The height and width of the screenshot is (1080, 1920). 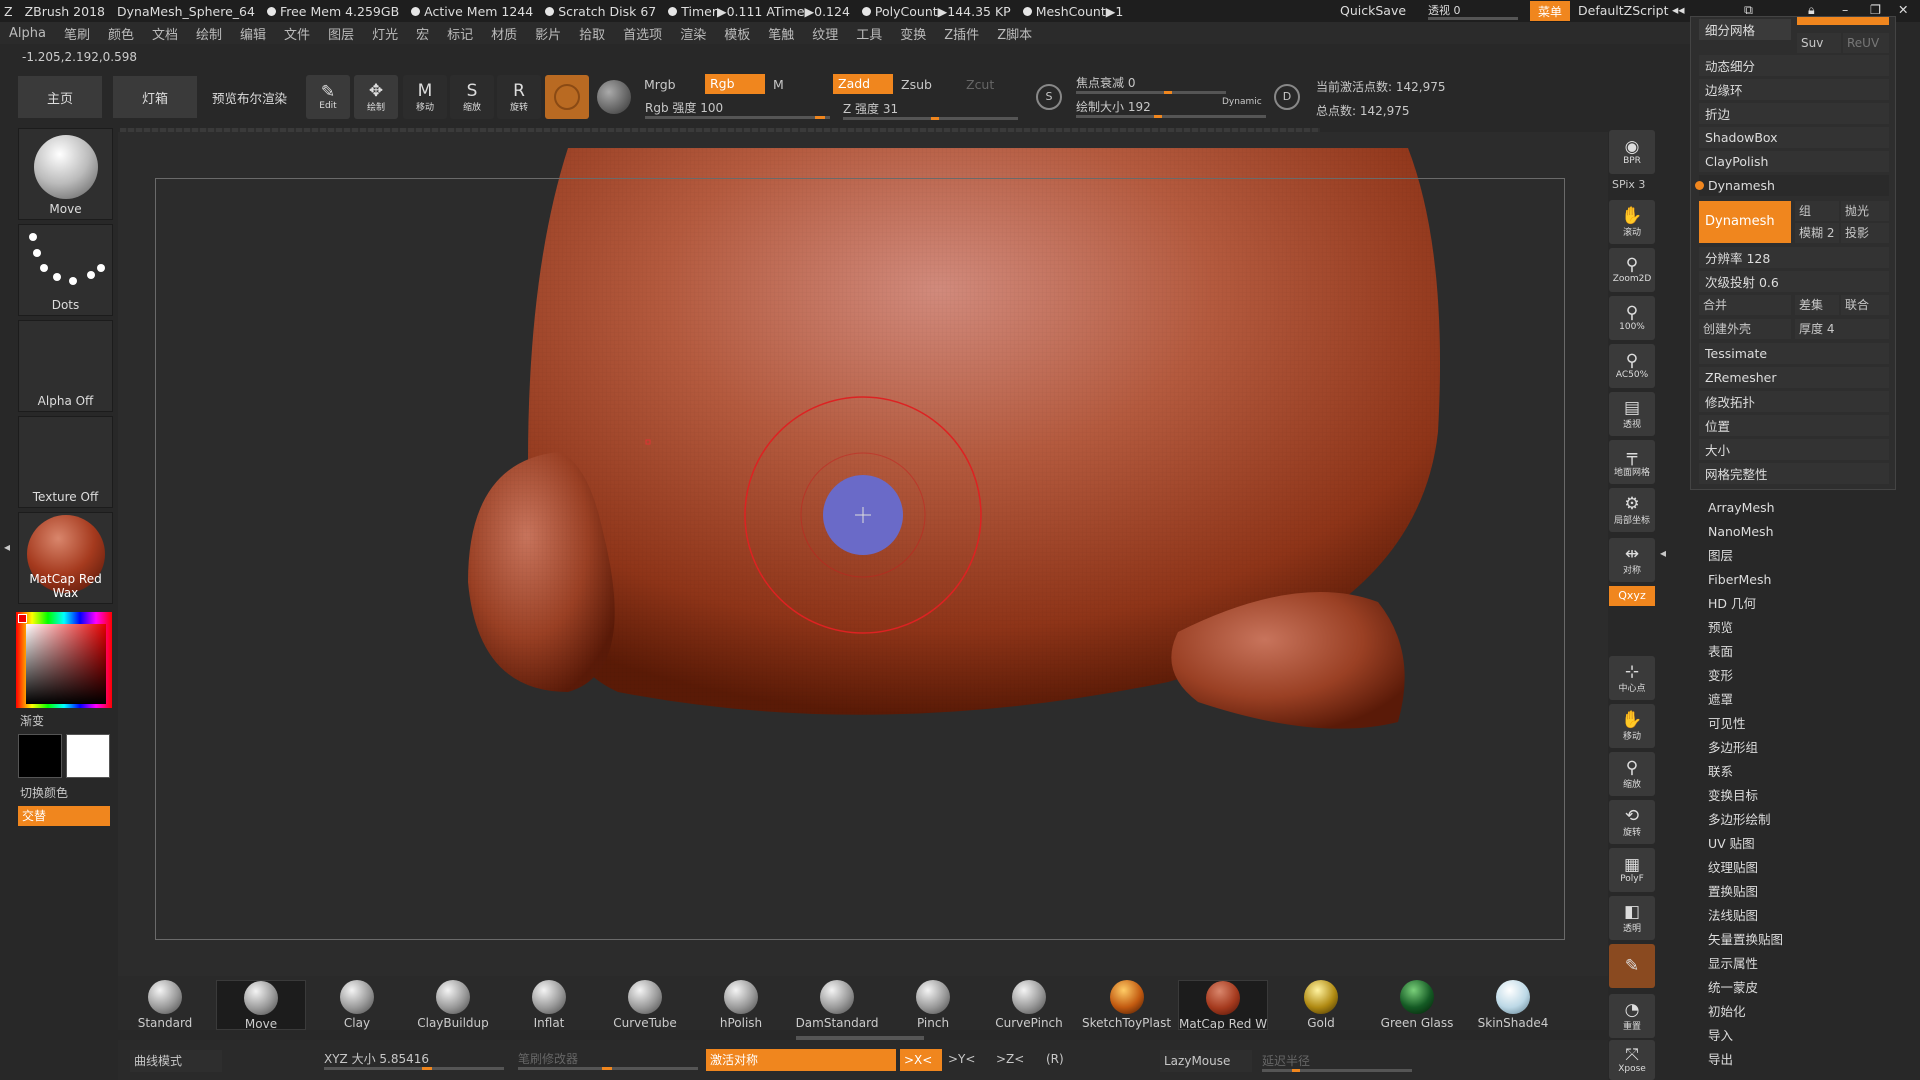 What do you see at coordinates (1417, 1005) in the screenshot?
I see `material-green-glass: Green Glass` at bounding box center [1417, 1005].